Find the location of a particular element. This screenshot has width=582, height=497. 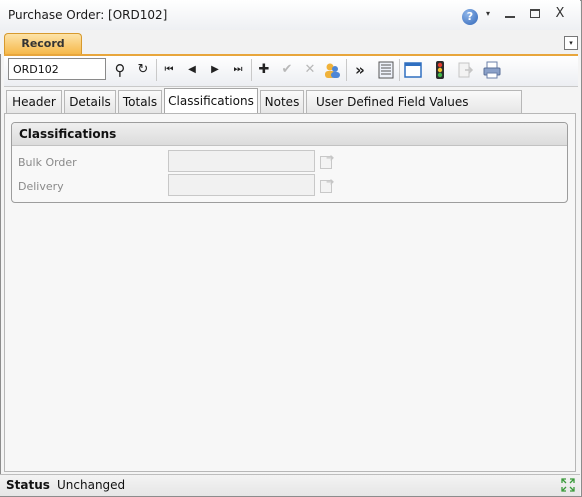

more-actions-icon: » is located at coordinates (360, 70).